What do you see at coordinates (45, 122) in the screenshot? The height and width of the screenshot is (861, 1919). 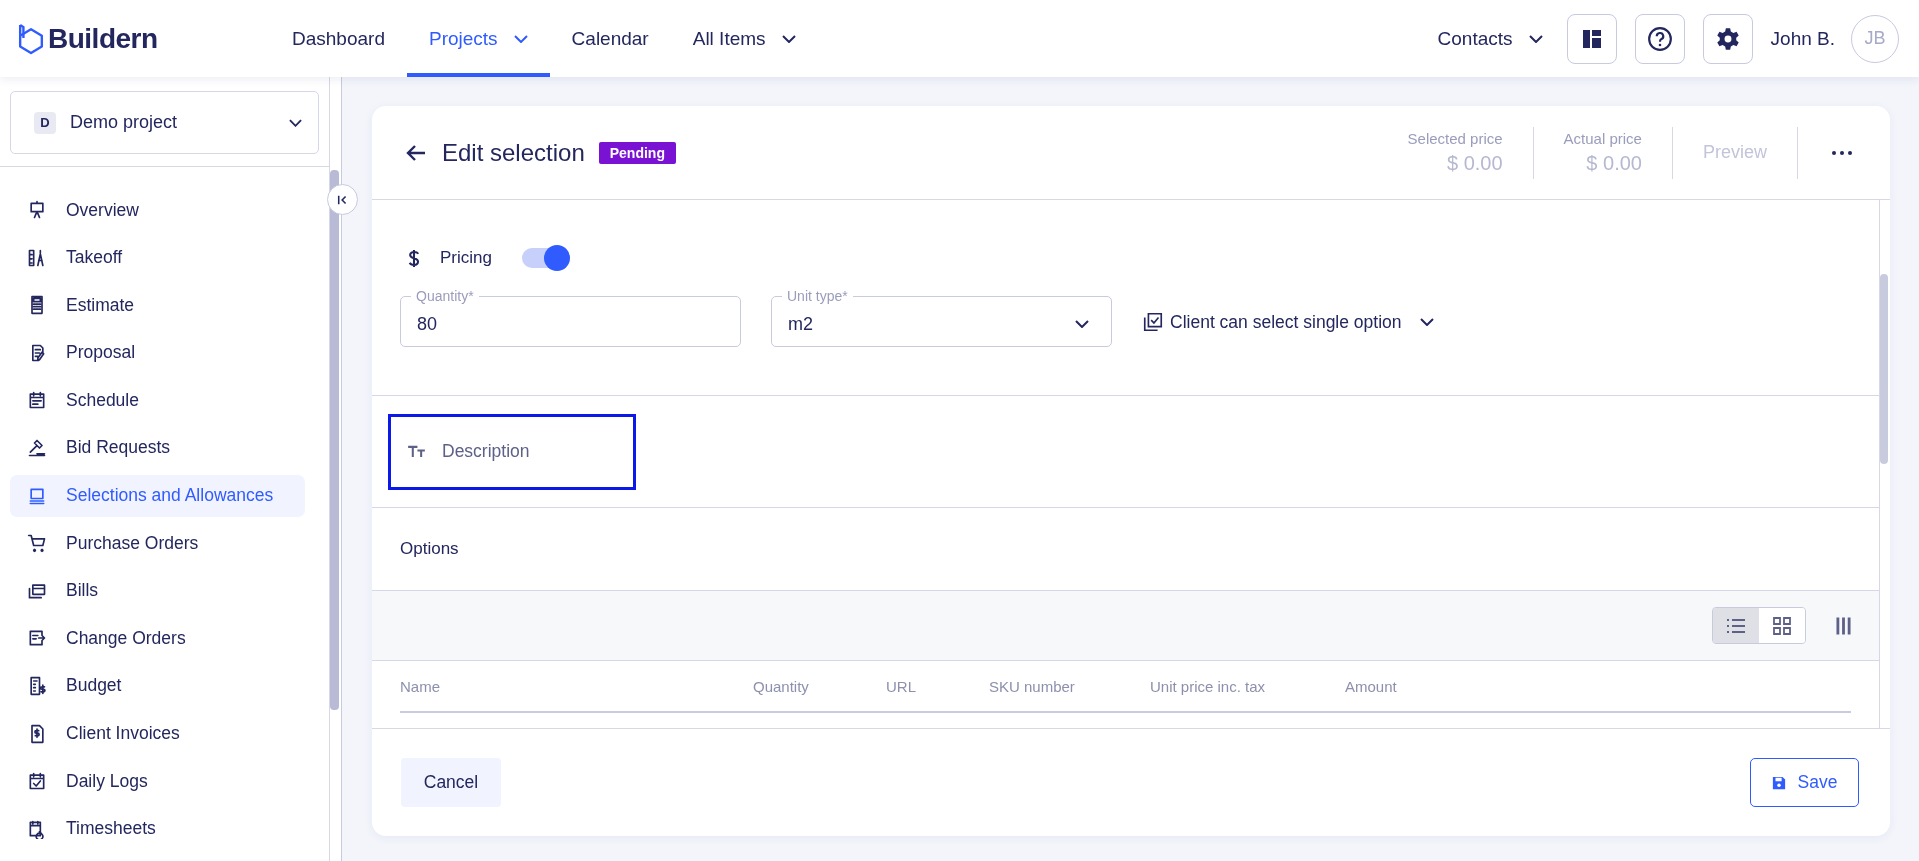 I see `project-badge: D` at bounding box center [45, 122].